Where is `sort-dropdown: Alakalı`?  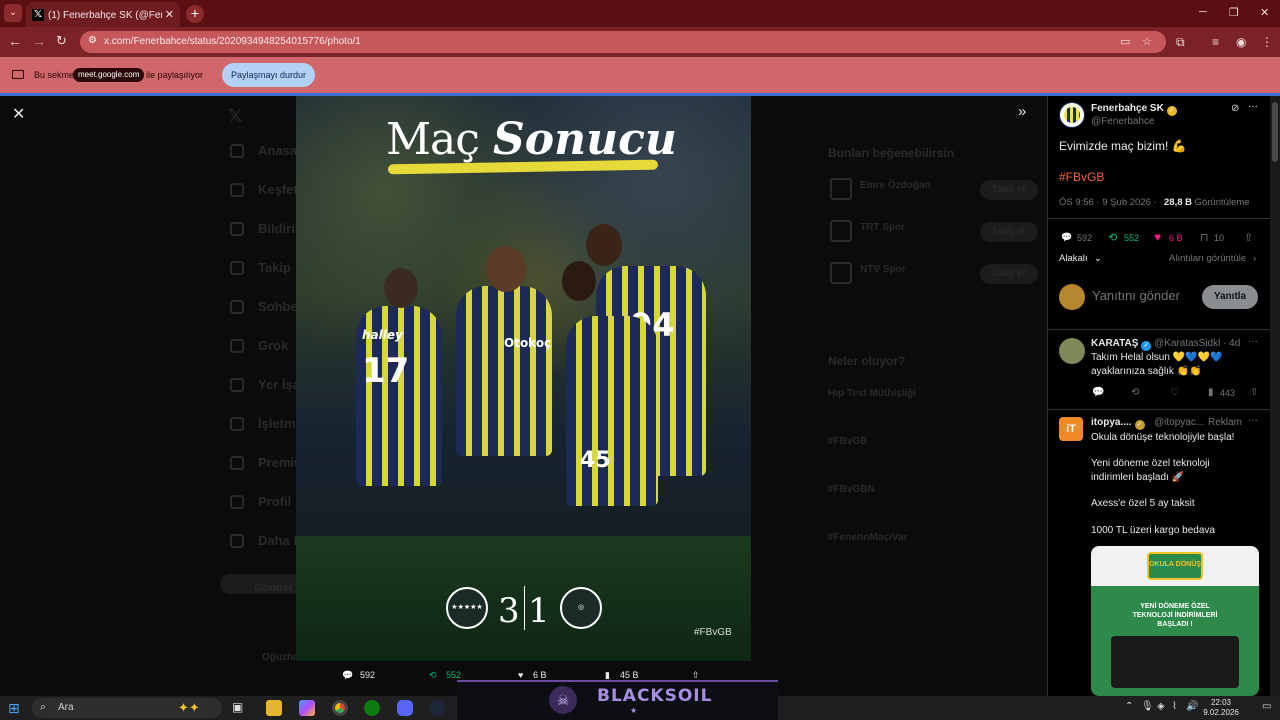
sort-dropdown: Alakalı is located at coordinates (1073, 258).